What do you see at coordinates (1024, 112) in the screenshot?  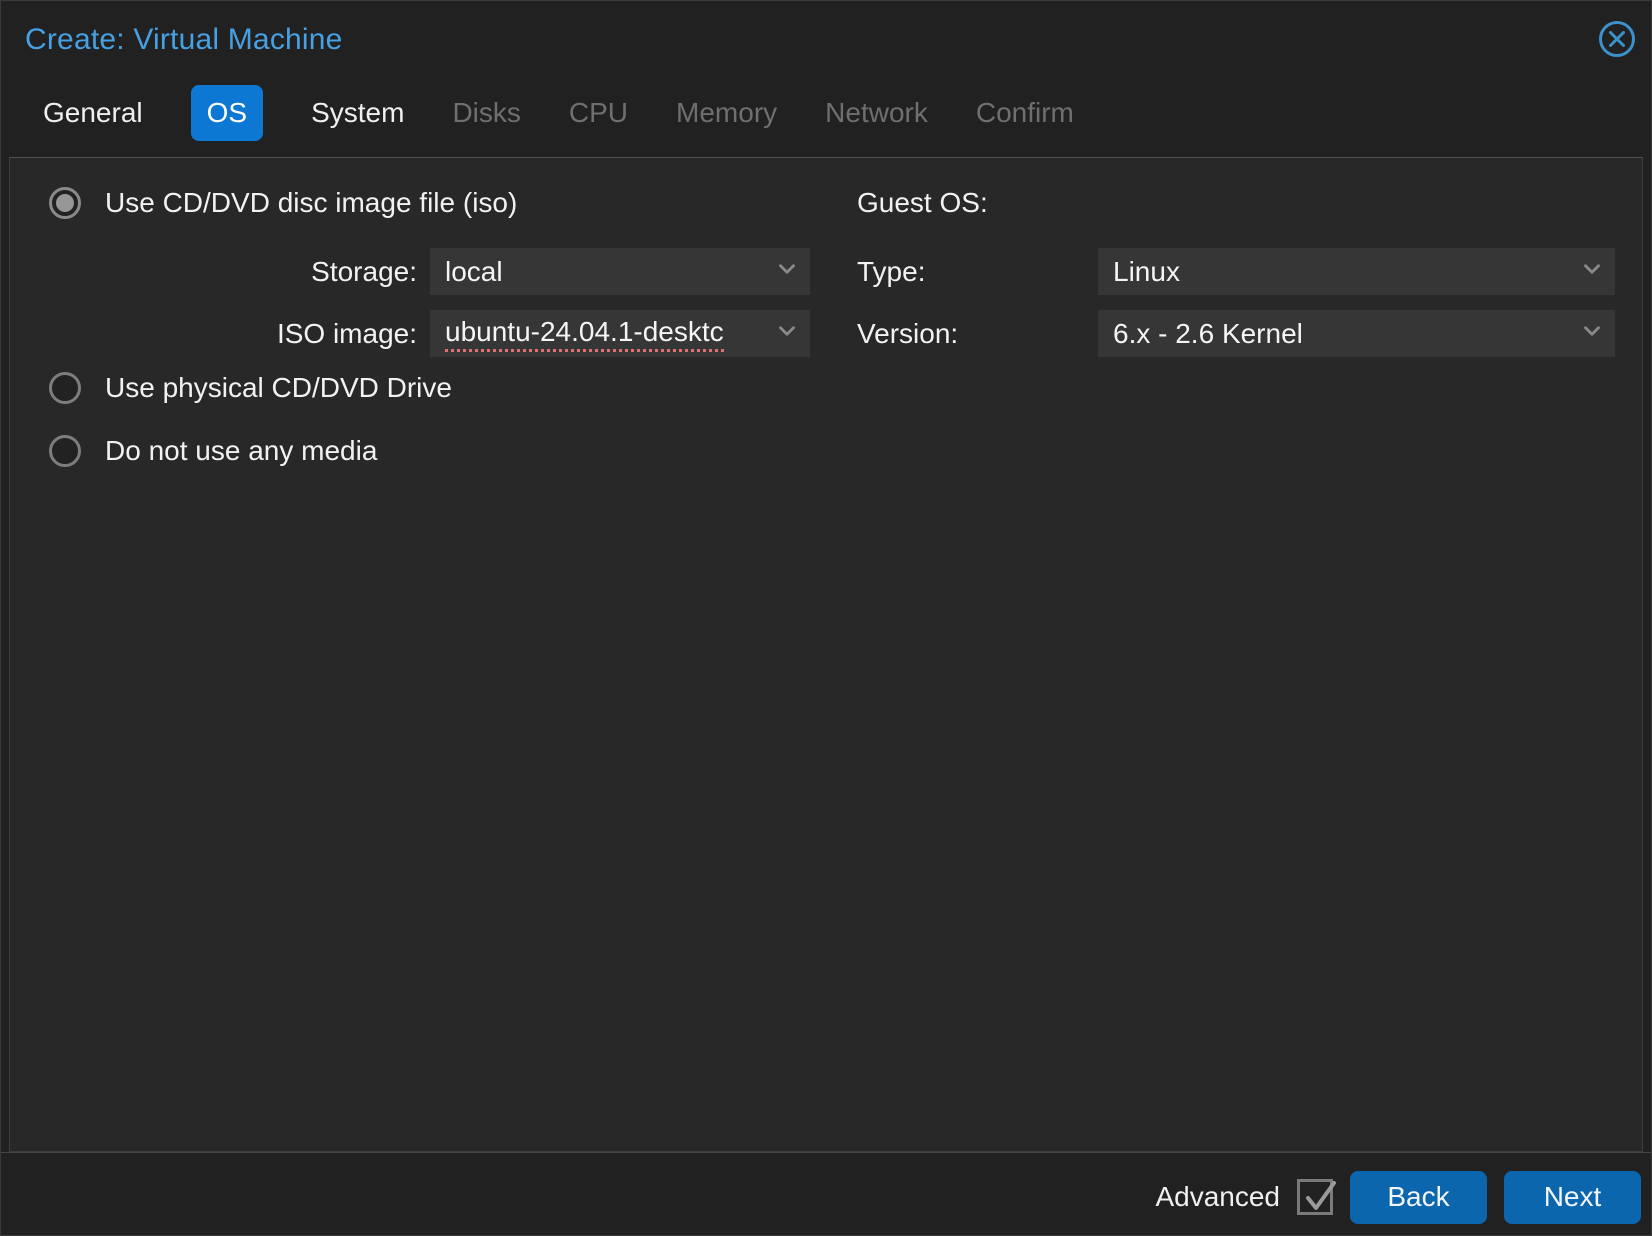 I see `tab-confirm: Confirm` at bounding box center [1024, 112].